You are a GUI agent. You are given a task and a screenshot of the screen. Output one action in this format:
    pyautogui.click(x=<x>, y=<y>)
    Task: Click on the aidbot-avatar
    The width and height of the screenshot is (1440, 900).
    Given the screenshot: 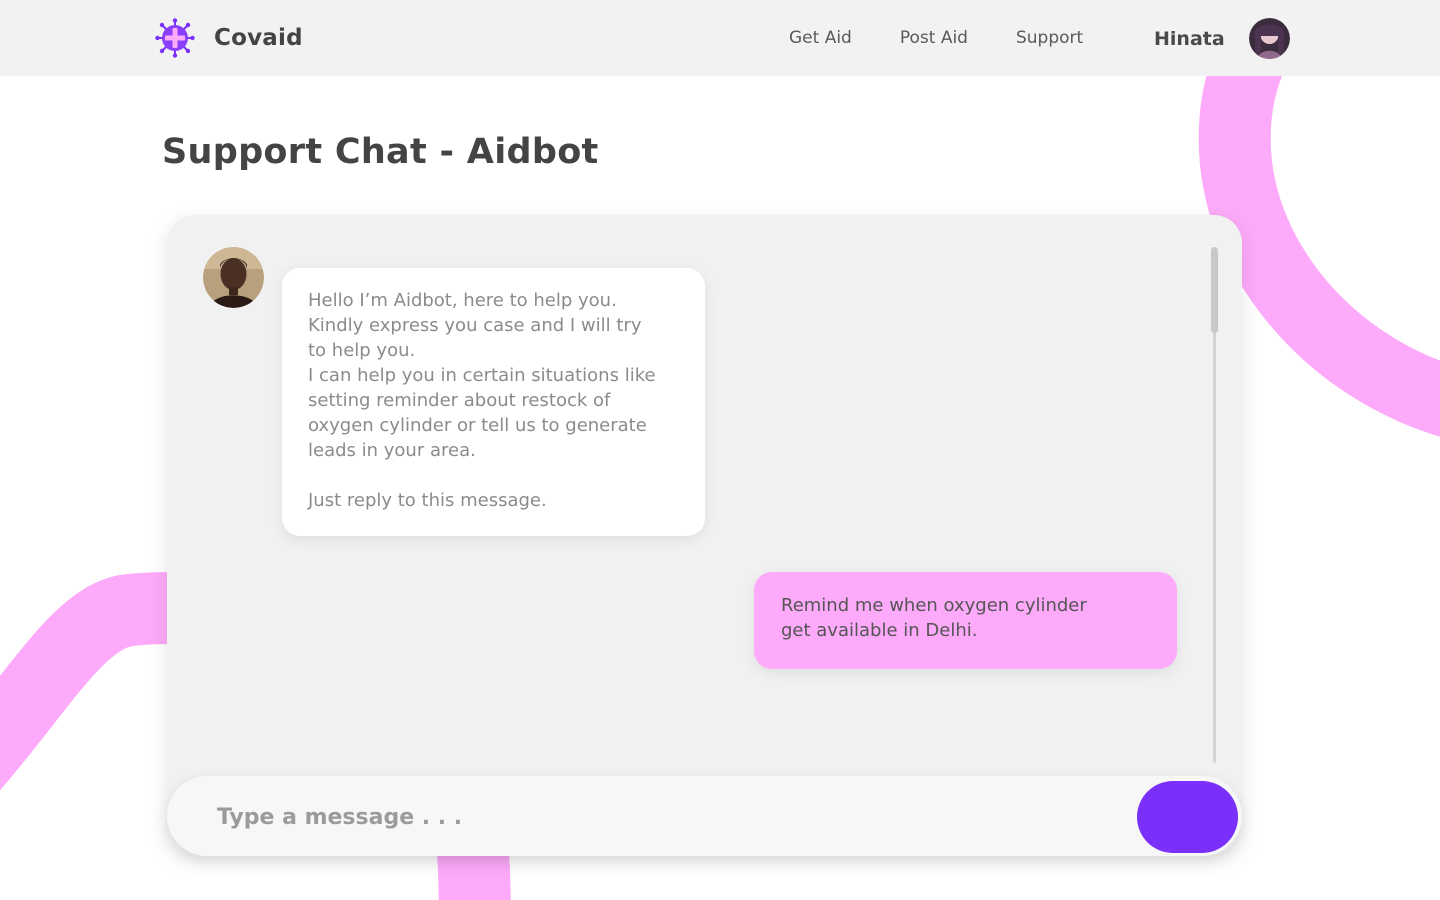 What is the action you would take?
    pyautogui.click(x=233, y=277)
    